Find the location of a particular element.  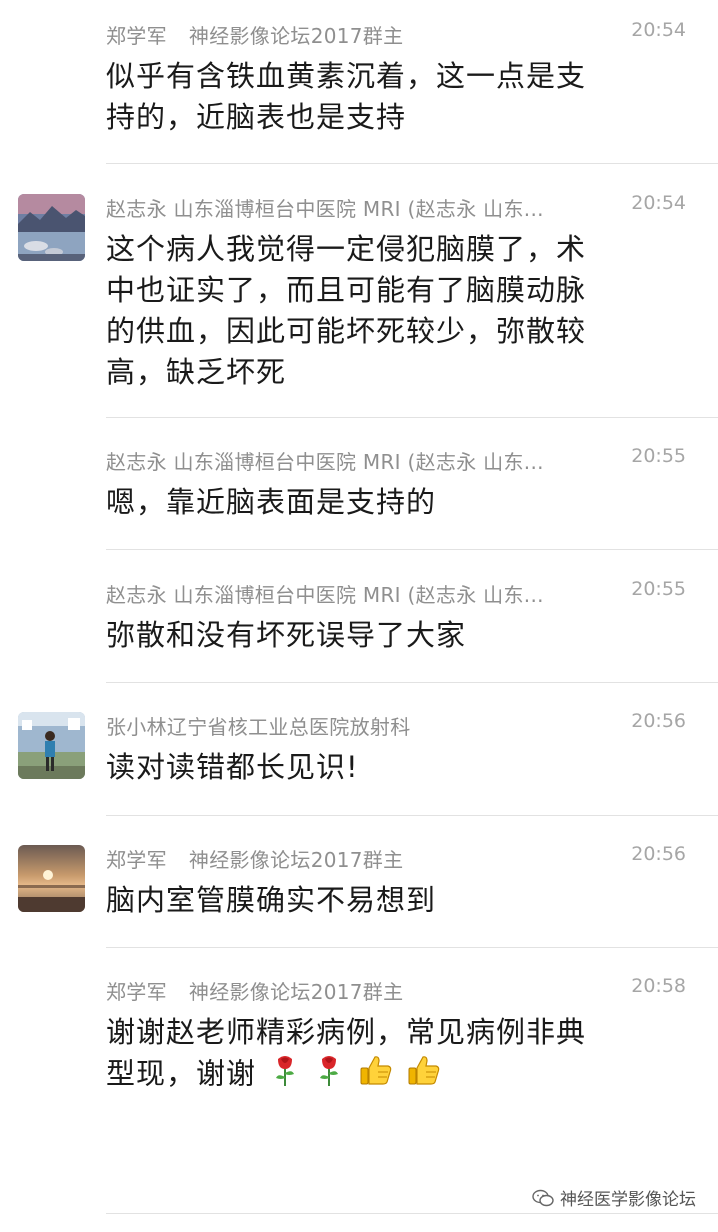

message-text: 谢谢赵老师精彩病例，常见病例非典 型现，谢谢 is located at coordinates (376, 1055).